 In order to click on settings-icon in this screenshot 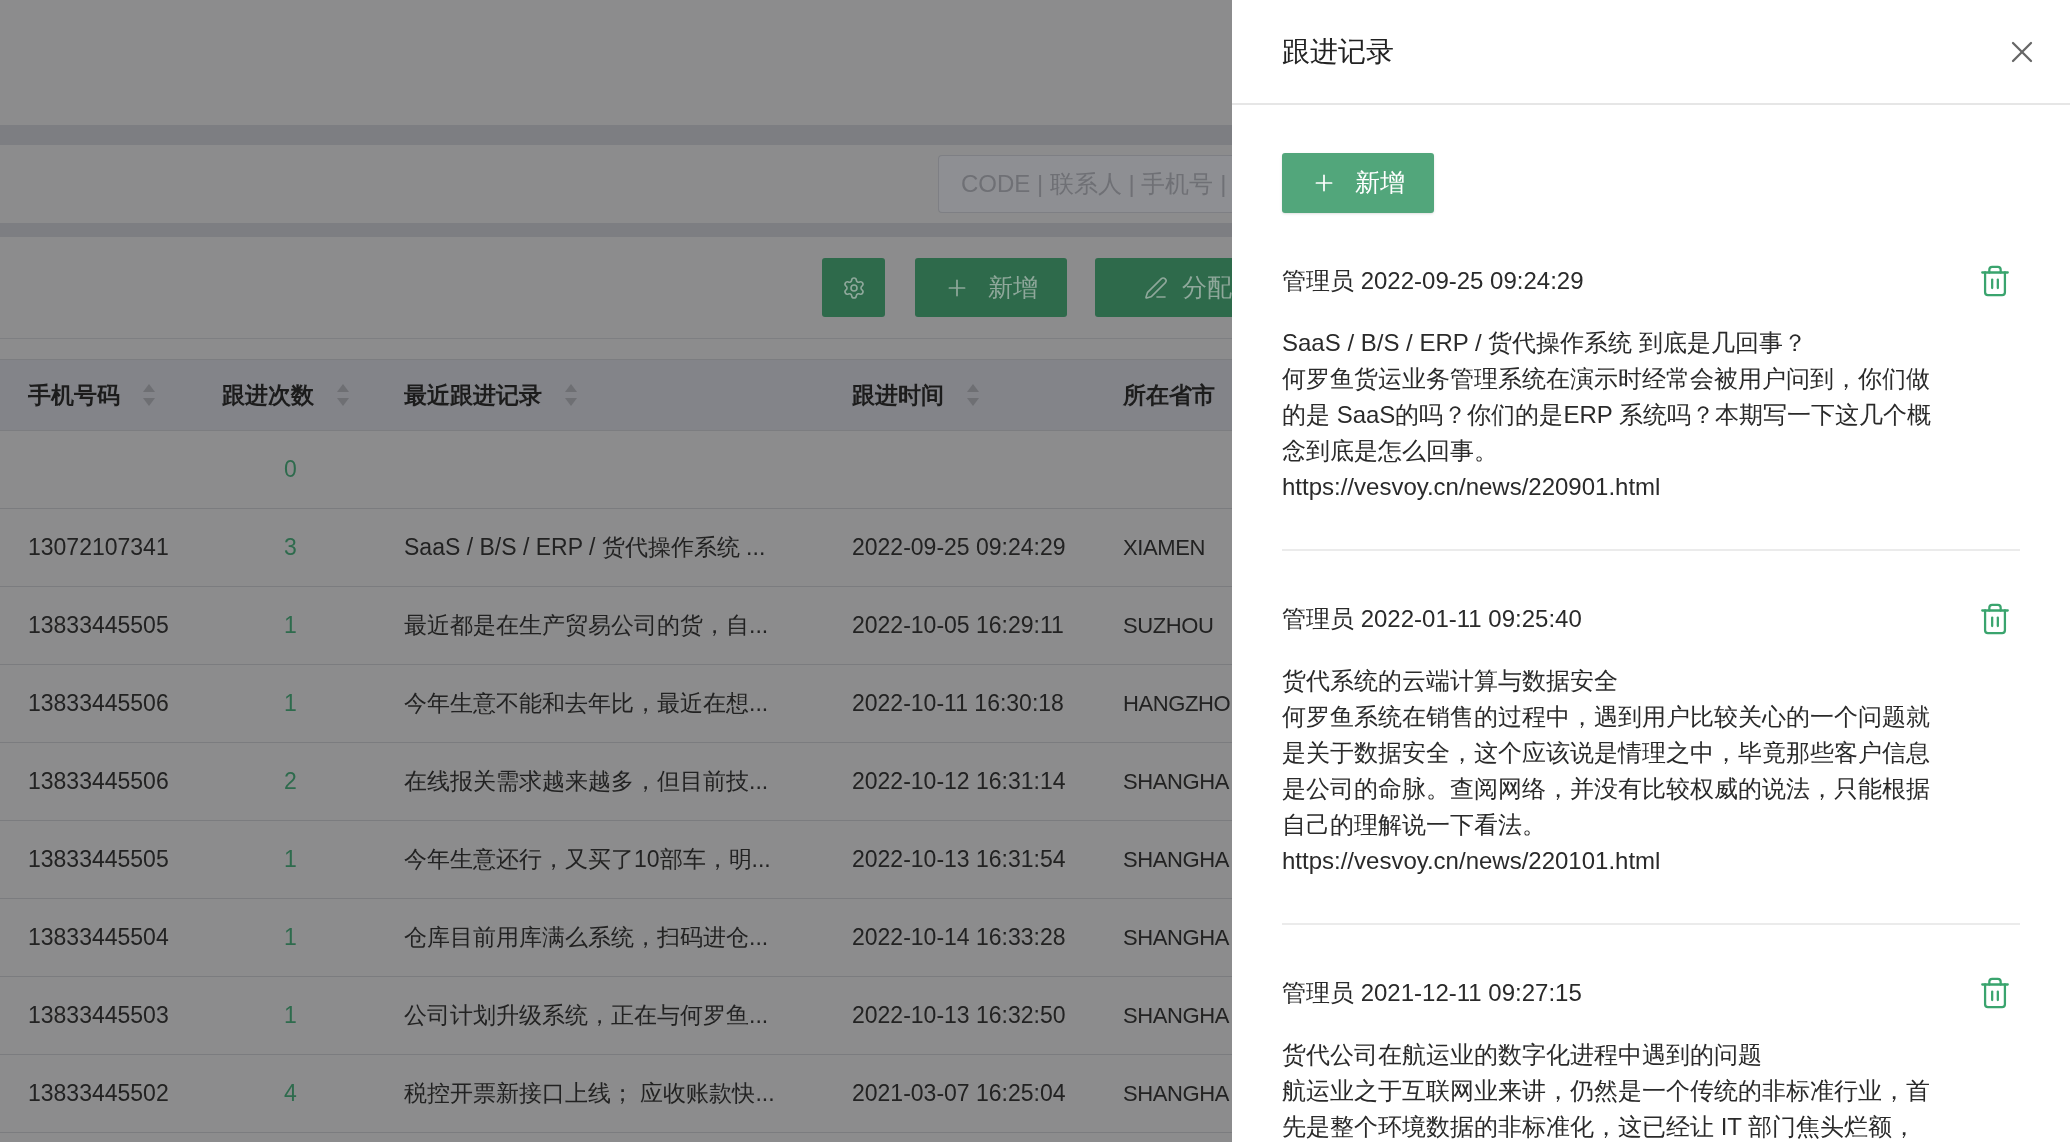, I will do `click(853, 287)`.